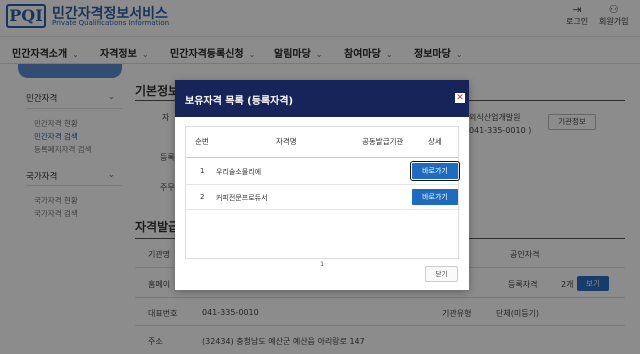 This screenshot has height=354, width=640. What do you see at coordinates (383, 141) in the screenshot?
I see `column-header-co-org: 공동발급기관` at bounding box center [383, 141].